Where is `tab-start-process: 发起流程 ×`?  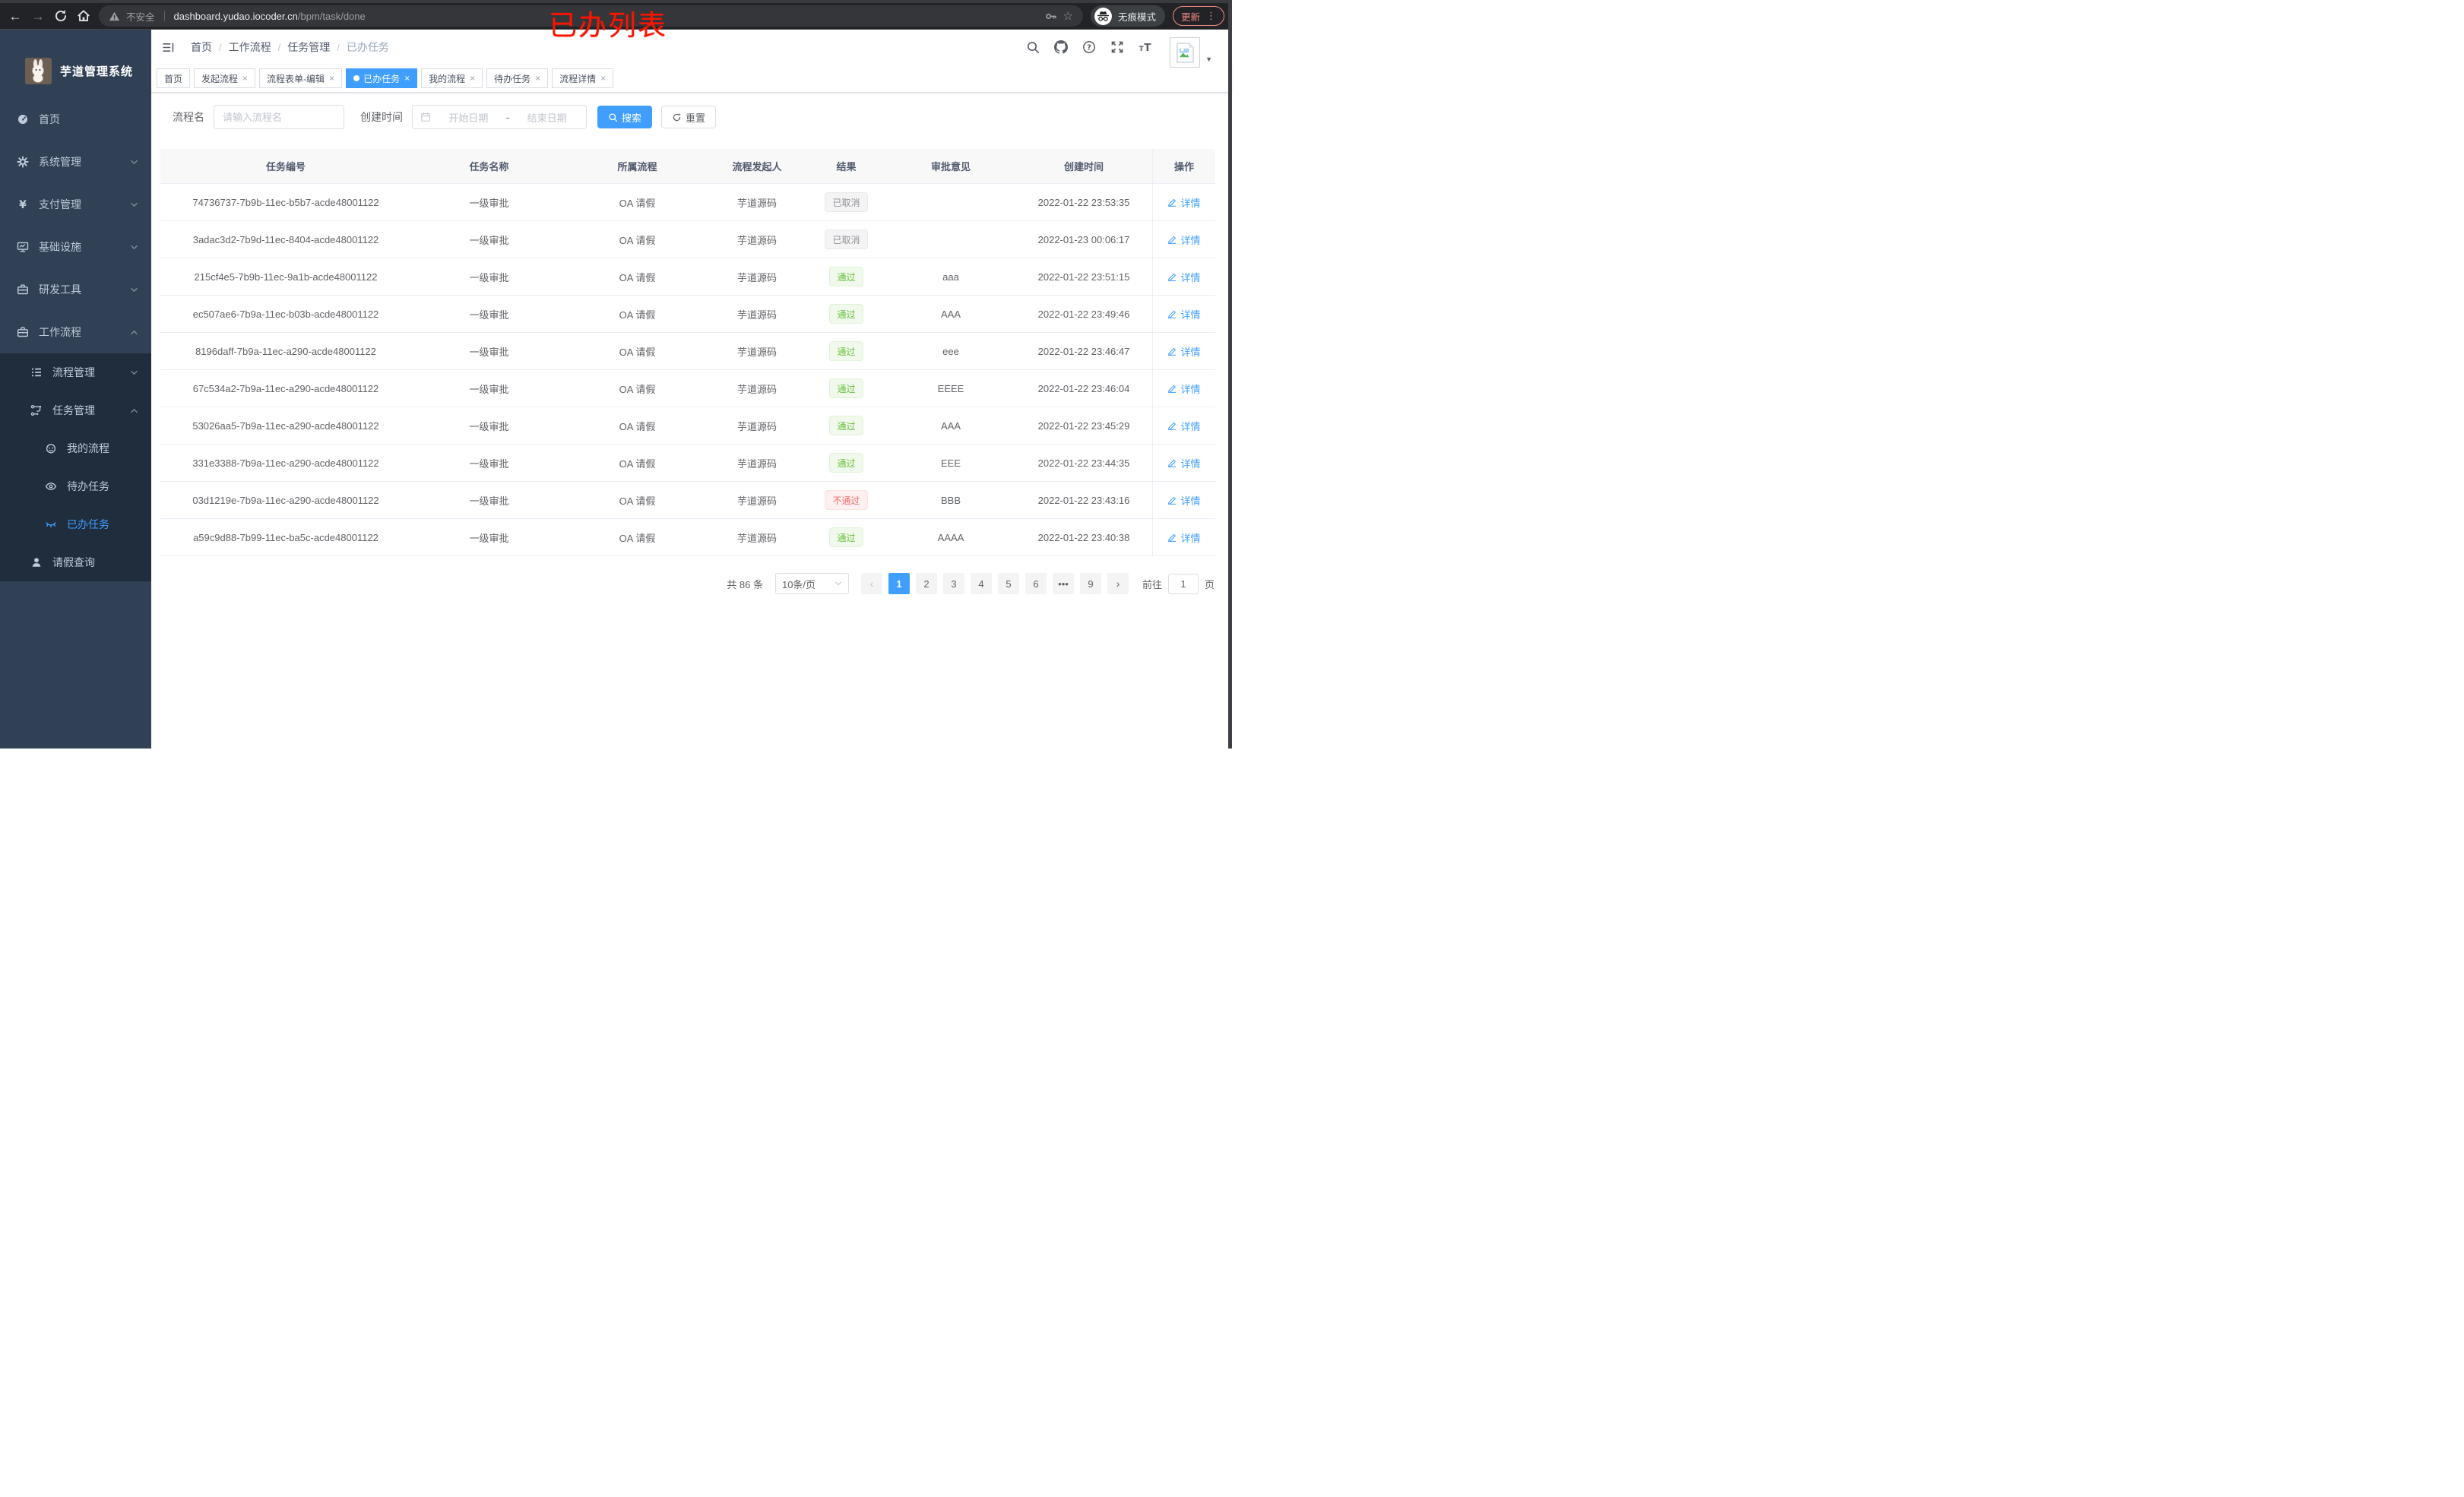 tab-start-process: 发起流程 × is located at coordinates (225, 78).